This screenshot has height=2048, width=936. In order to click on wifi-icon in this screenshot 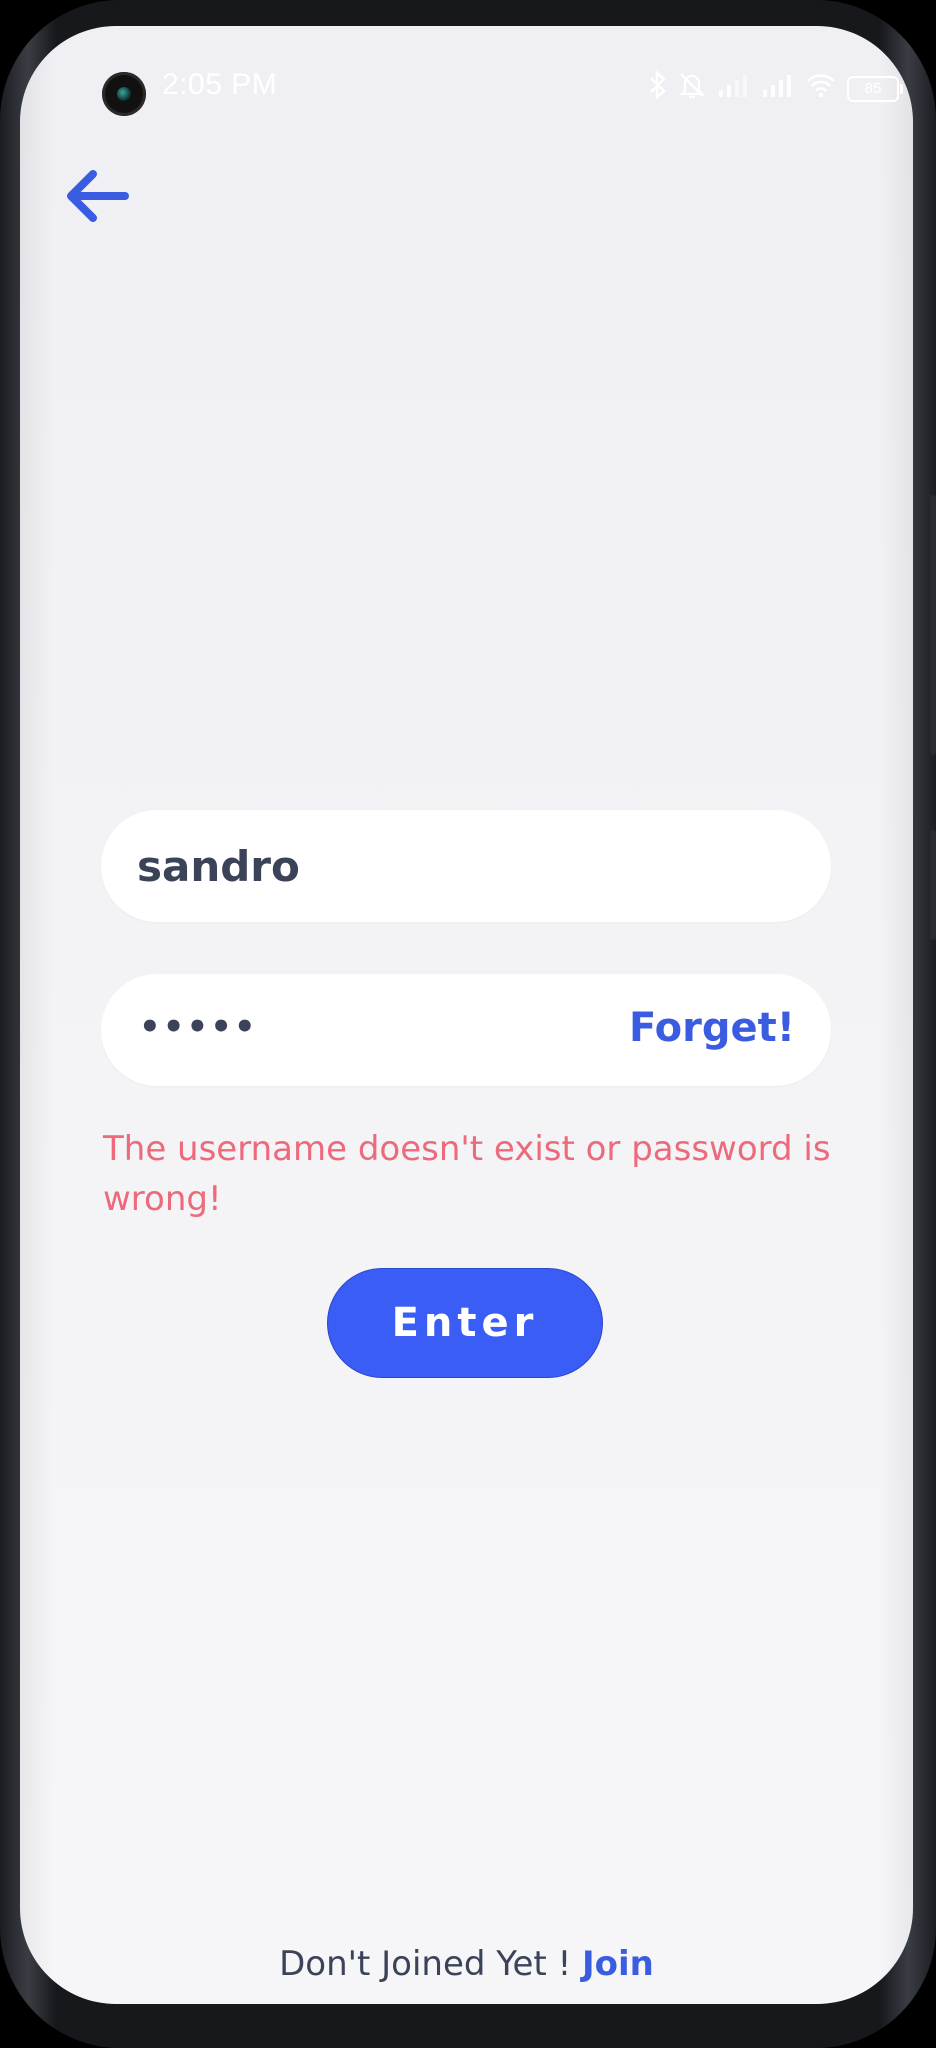, I will do `click(821, 88)`.